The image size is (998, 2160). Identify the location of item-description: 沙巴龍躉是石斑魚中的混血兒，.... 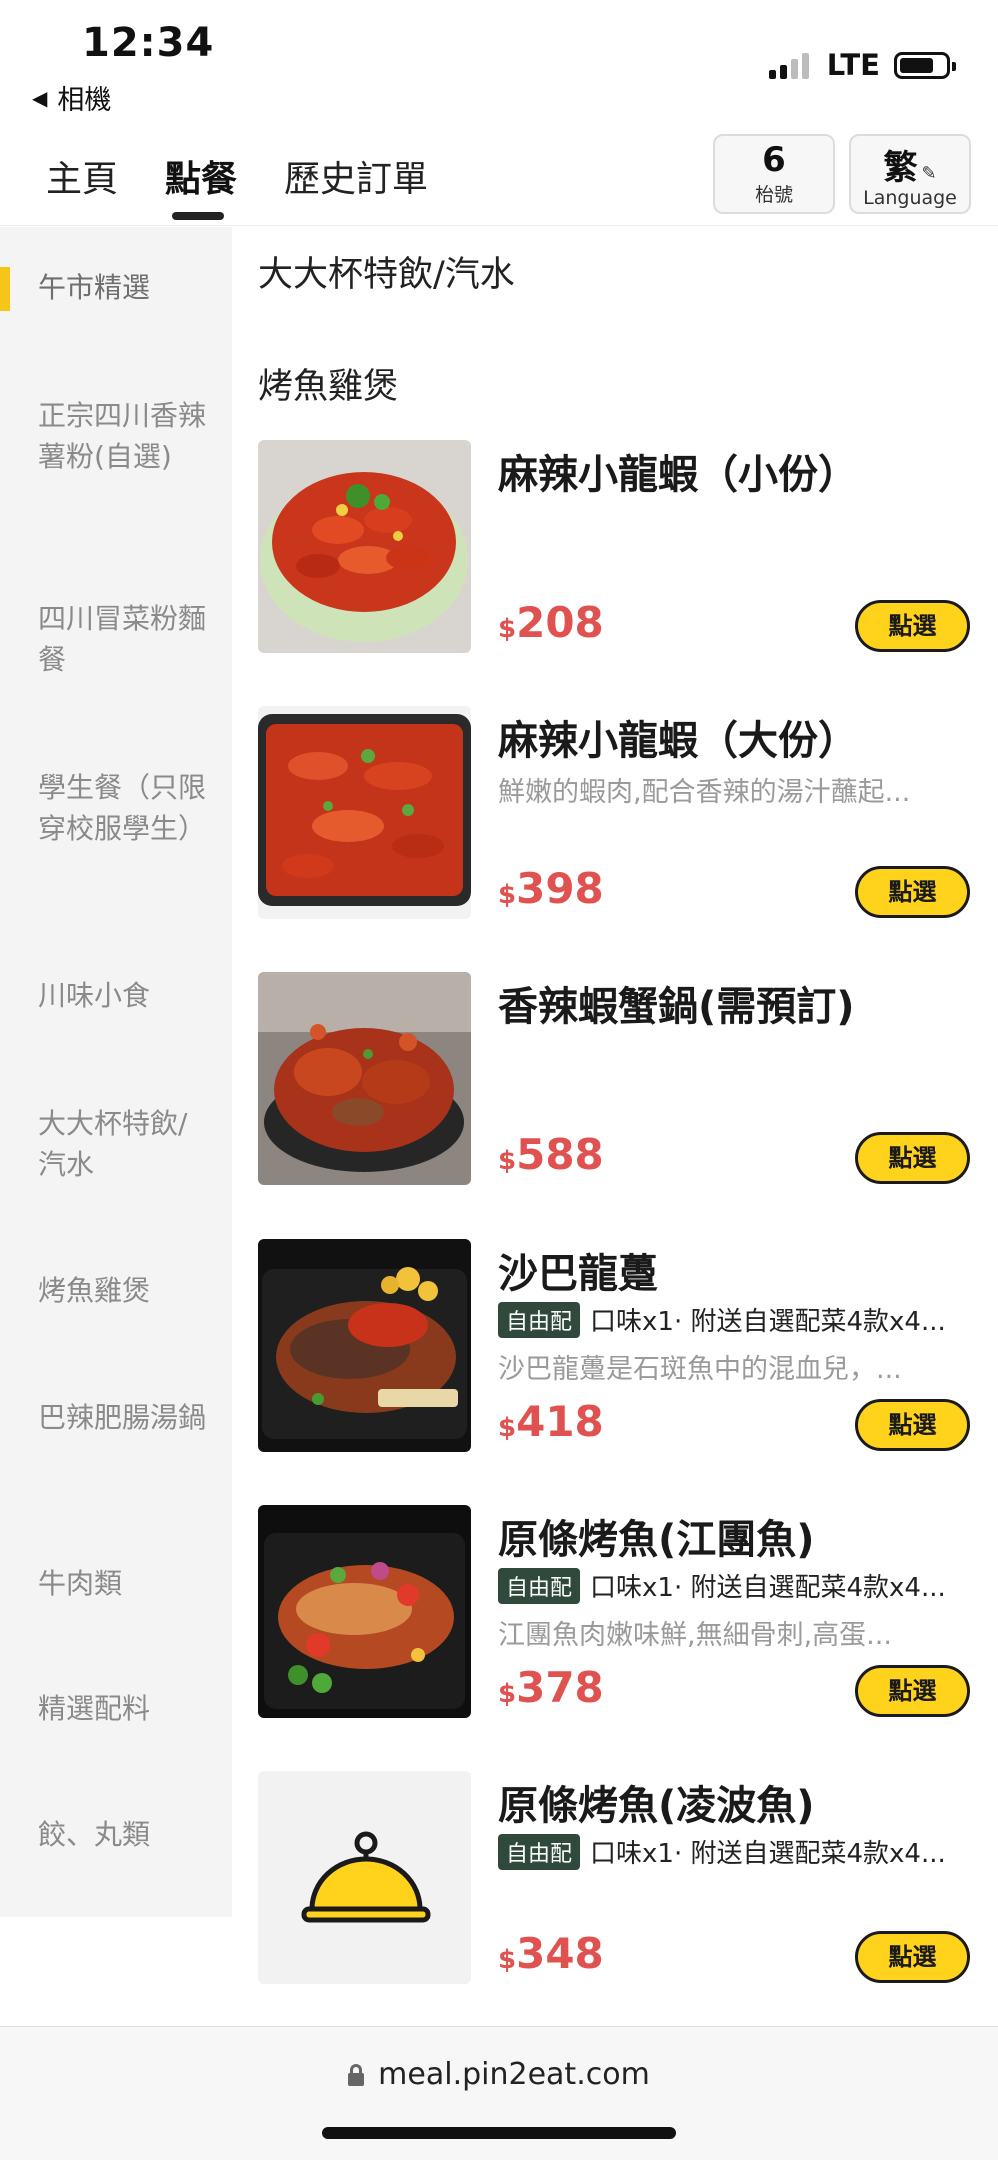
(700, 1369).